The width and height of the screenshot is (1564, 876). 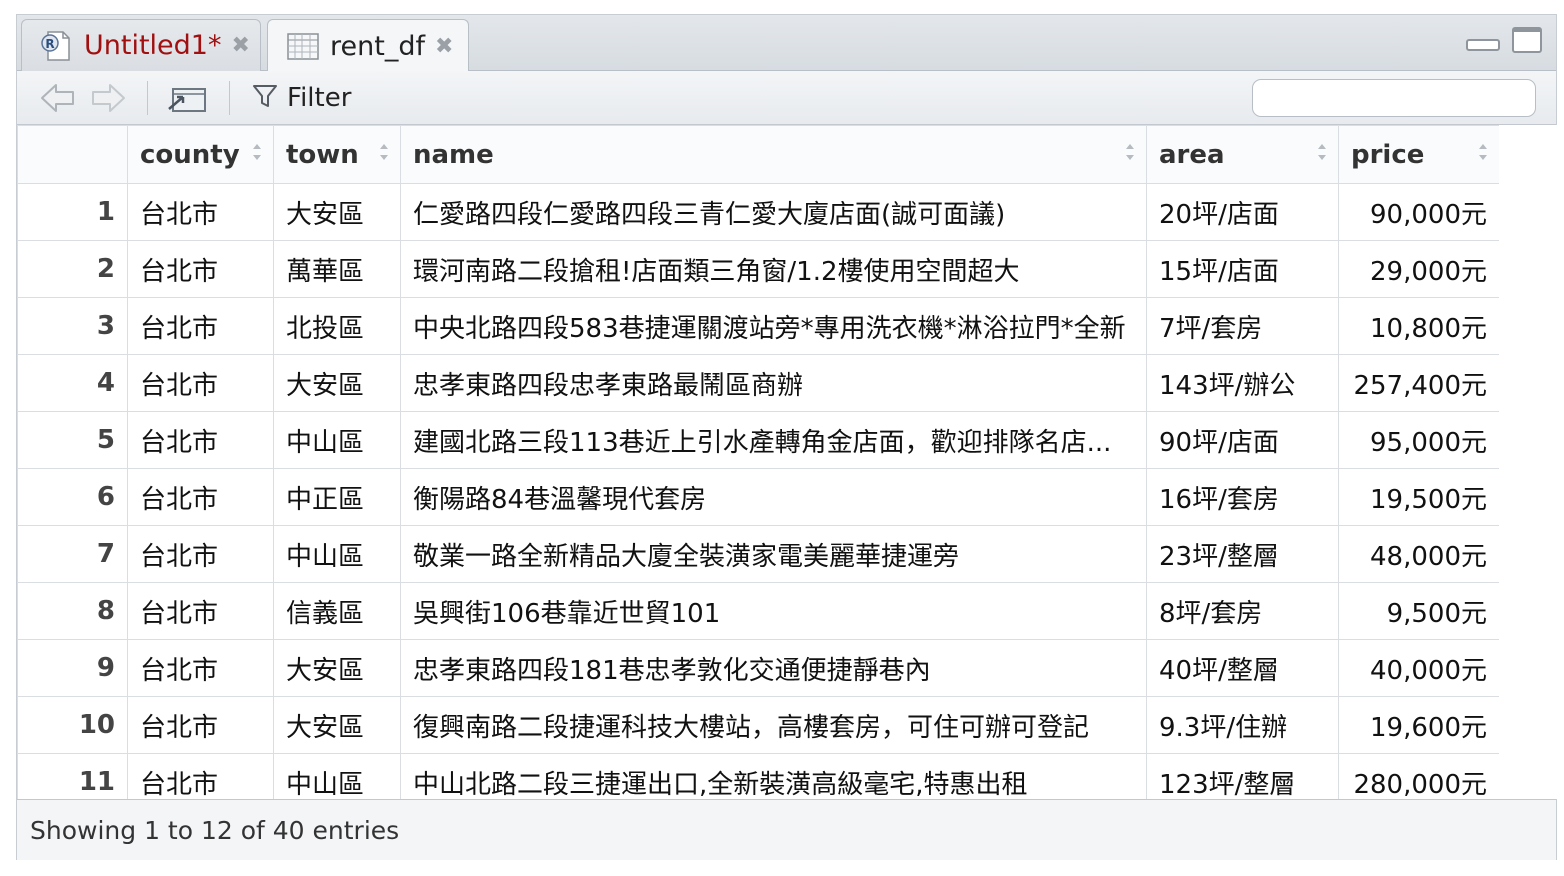 What do you see at coordinates (337, 269) in the screenshot?
I see `cell-town: 萬華區` at bounding box center [337, 269].